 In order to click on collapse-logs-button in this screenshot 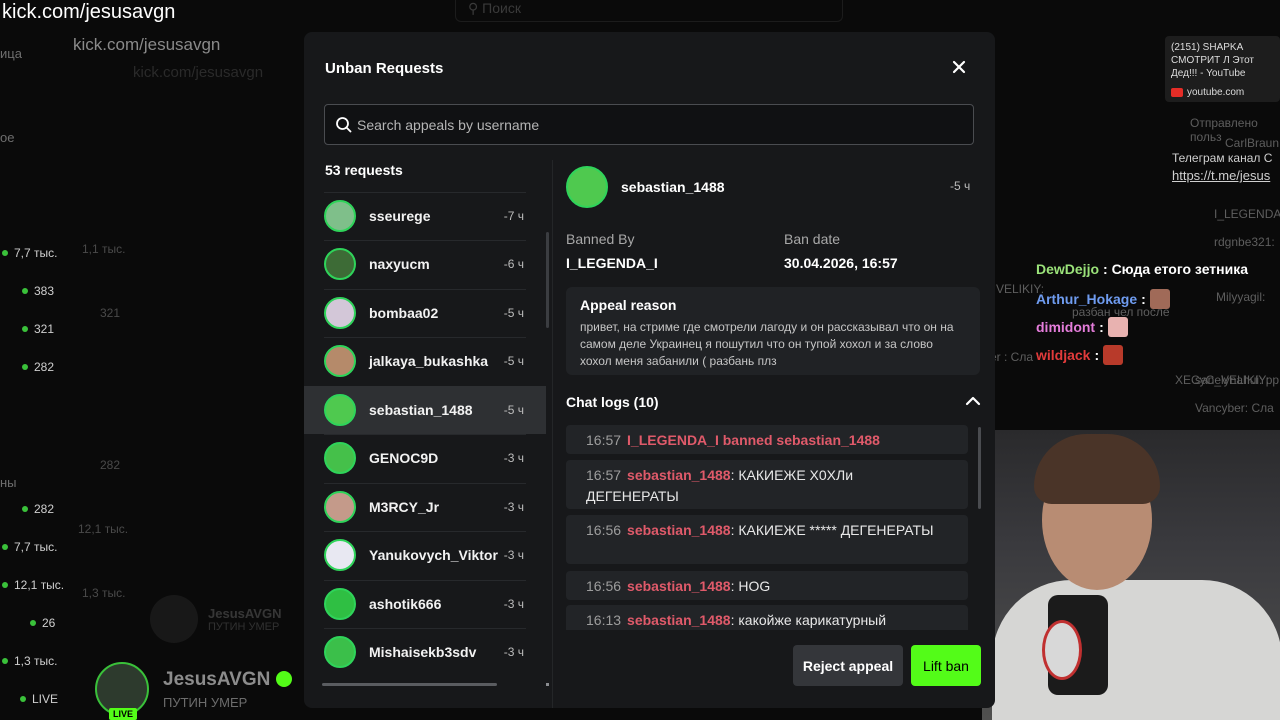, I will do `click(973, 401)`.